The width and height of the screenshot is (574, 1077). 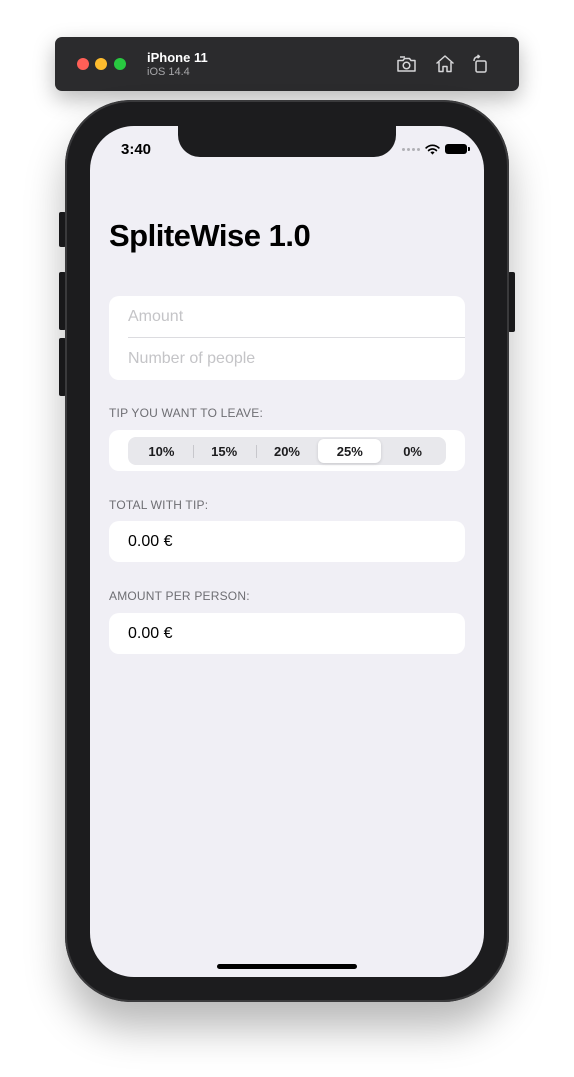 What do you see at coordinates (136, 149) in the screenshot?
I see `status-time: 3:40` at bounding box center [136, 149].